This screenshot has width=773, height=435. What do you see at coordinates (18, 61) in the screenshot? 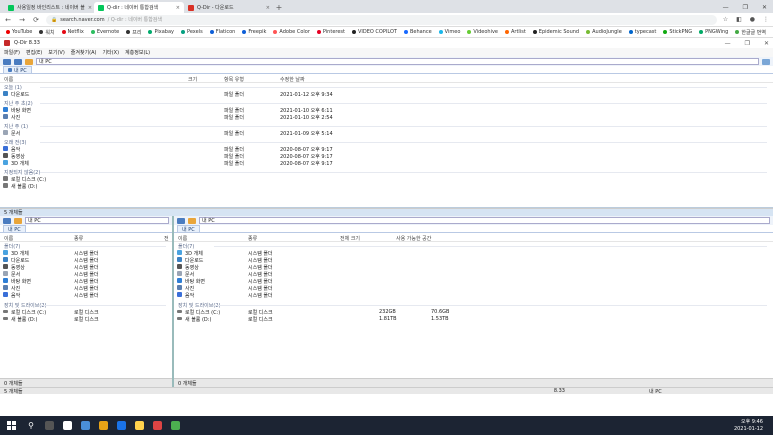
I see `forward-icon` at bounding box center [18, 61].